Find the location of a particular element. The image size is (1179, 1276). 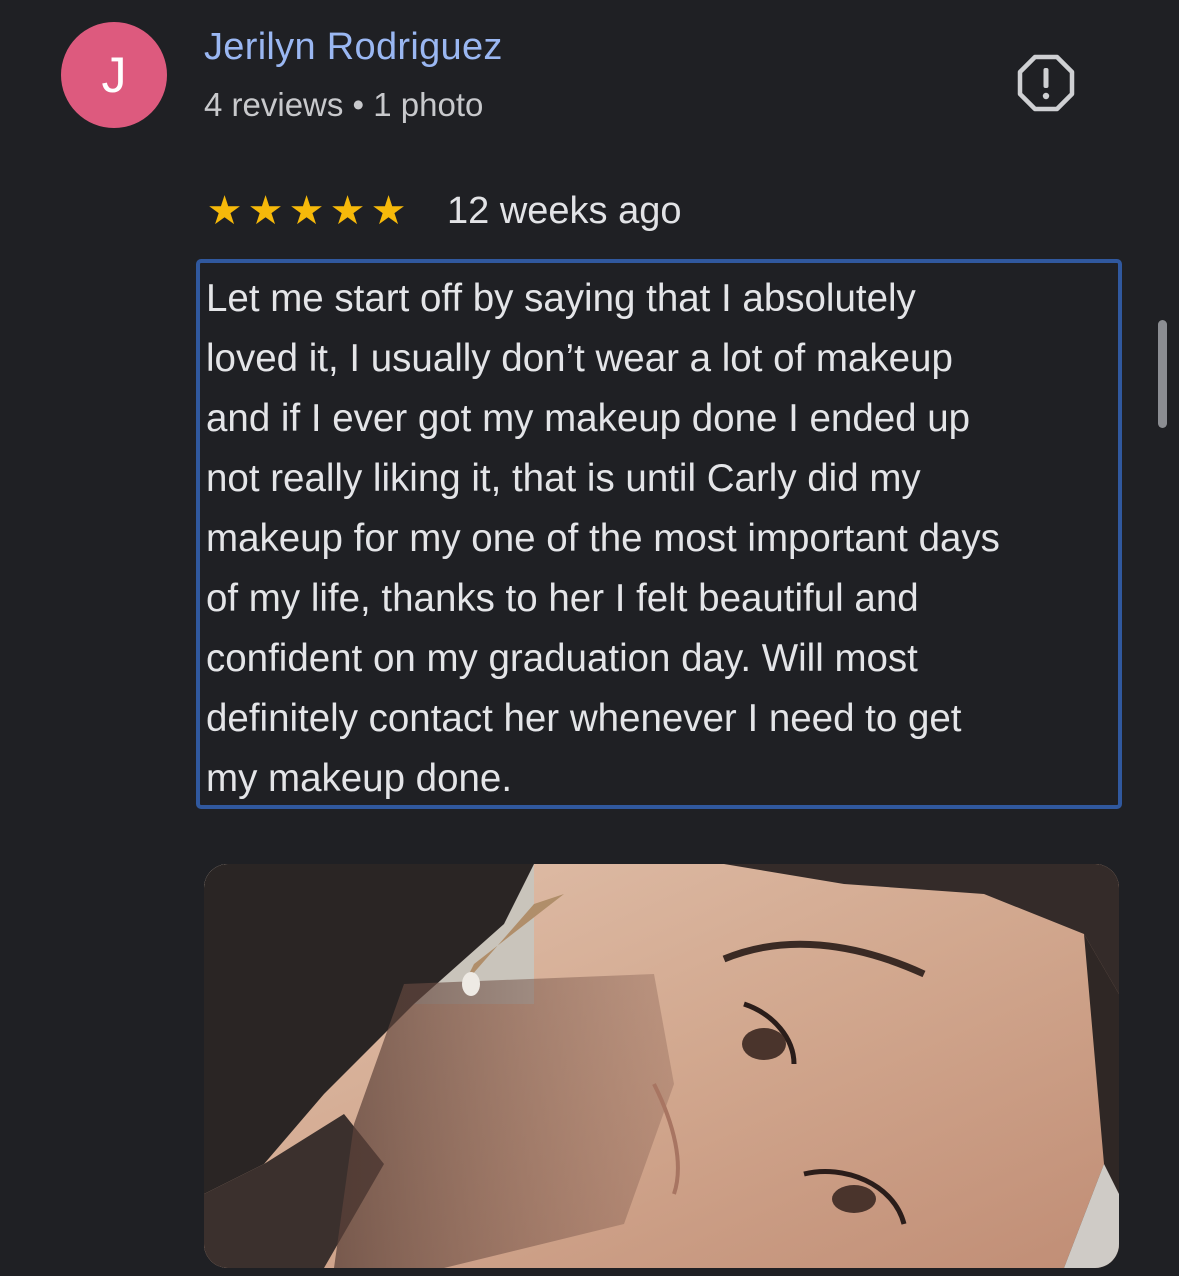

avatar-initial: J is located at coordinates (114, 75).